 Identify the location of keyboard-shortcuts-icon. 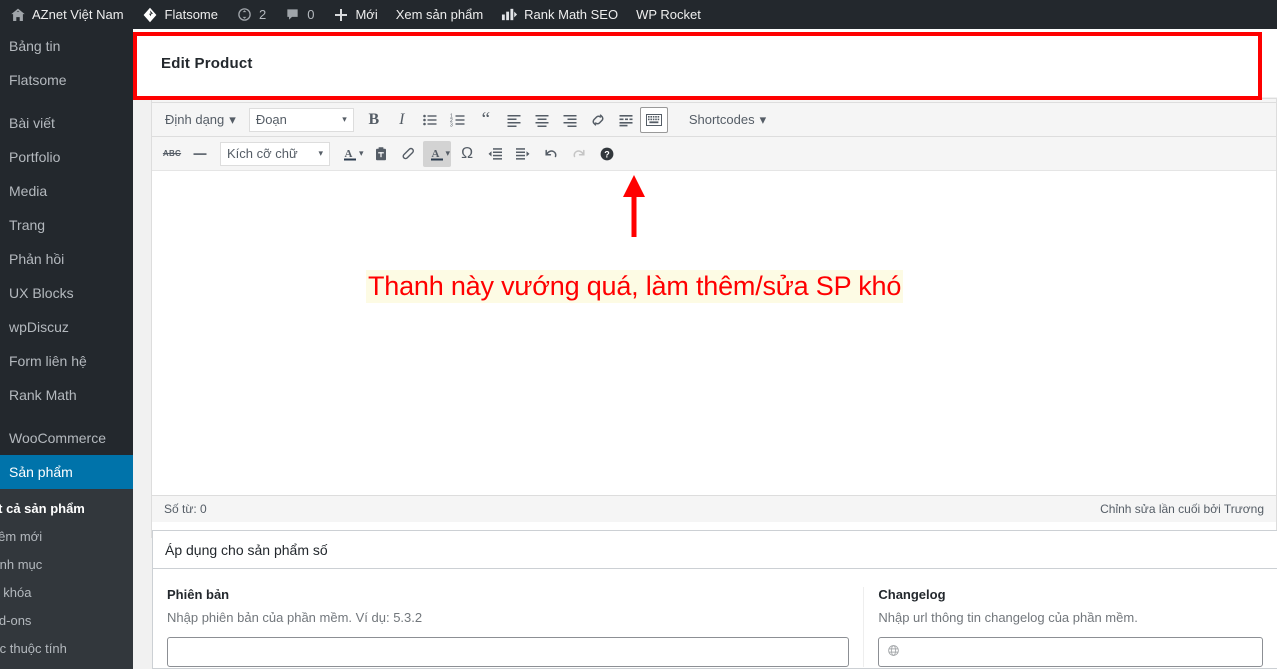
(653, 119).